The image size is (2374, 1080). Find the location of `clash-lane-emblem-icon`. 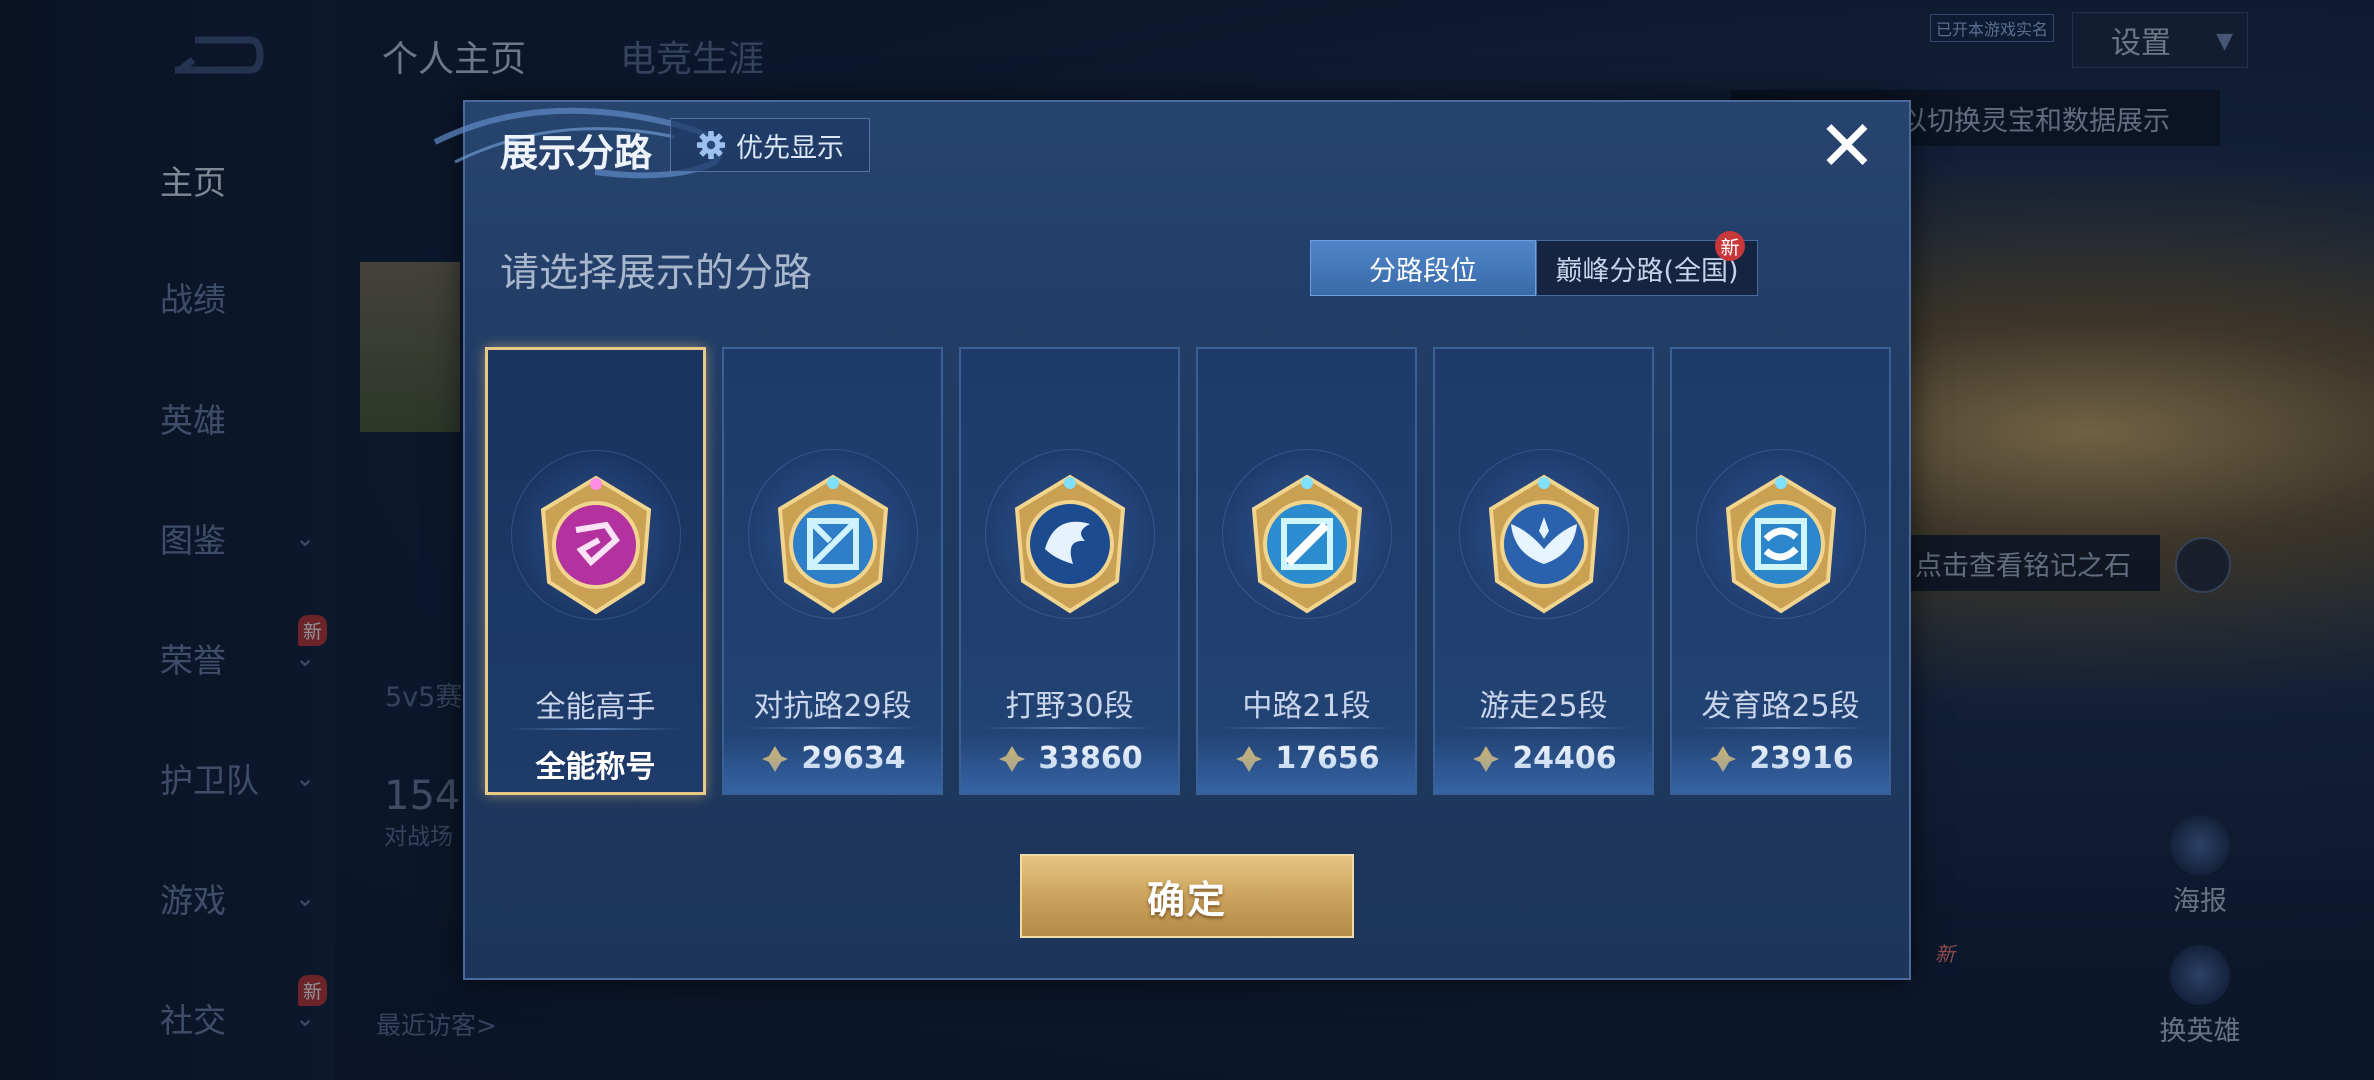

clash-lane-emblem-icon is located at coordinates (832, 544).